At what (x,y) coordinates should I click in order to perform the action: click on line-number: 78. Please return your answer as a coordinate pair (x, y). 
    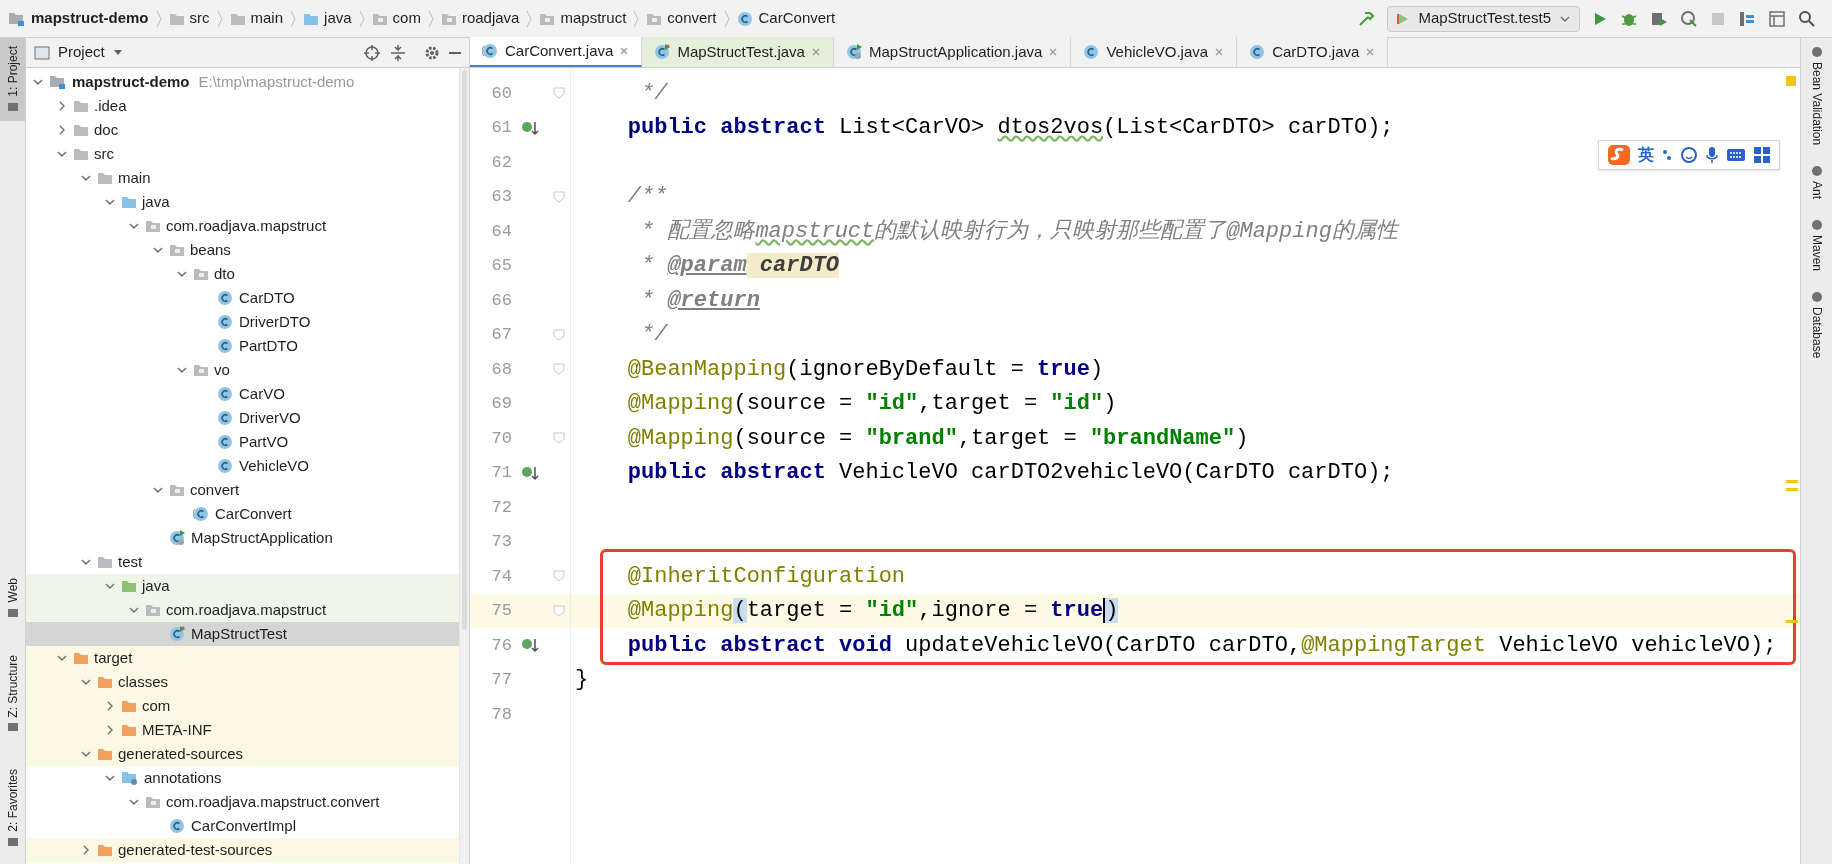
    Looking at the image, I should click on (501, 714).